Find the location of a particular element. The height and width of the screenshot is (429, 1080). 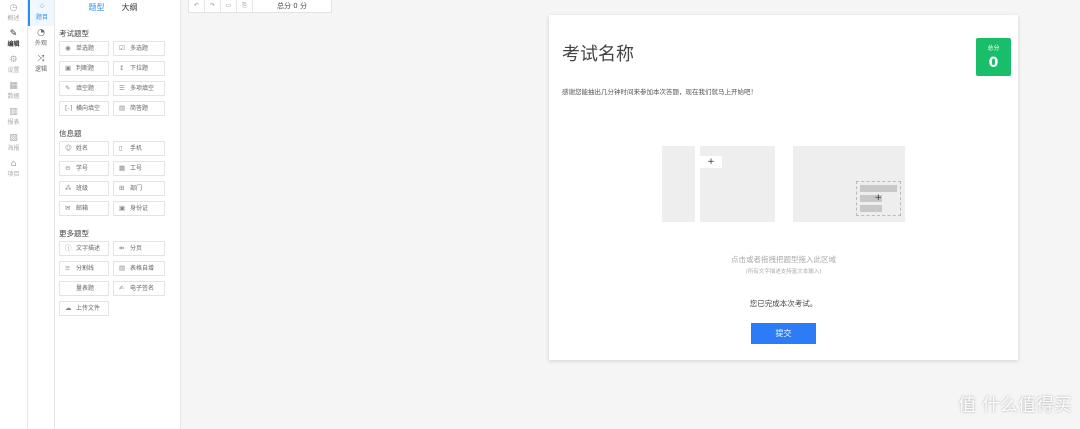

toolbar: ↶ ↷ ▭ ⎘ 总分 0 分 is located at coordinates (260, 6).